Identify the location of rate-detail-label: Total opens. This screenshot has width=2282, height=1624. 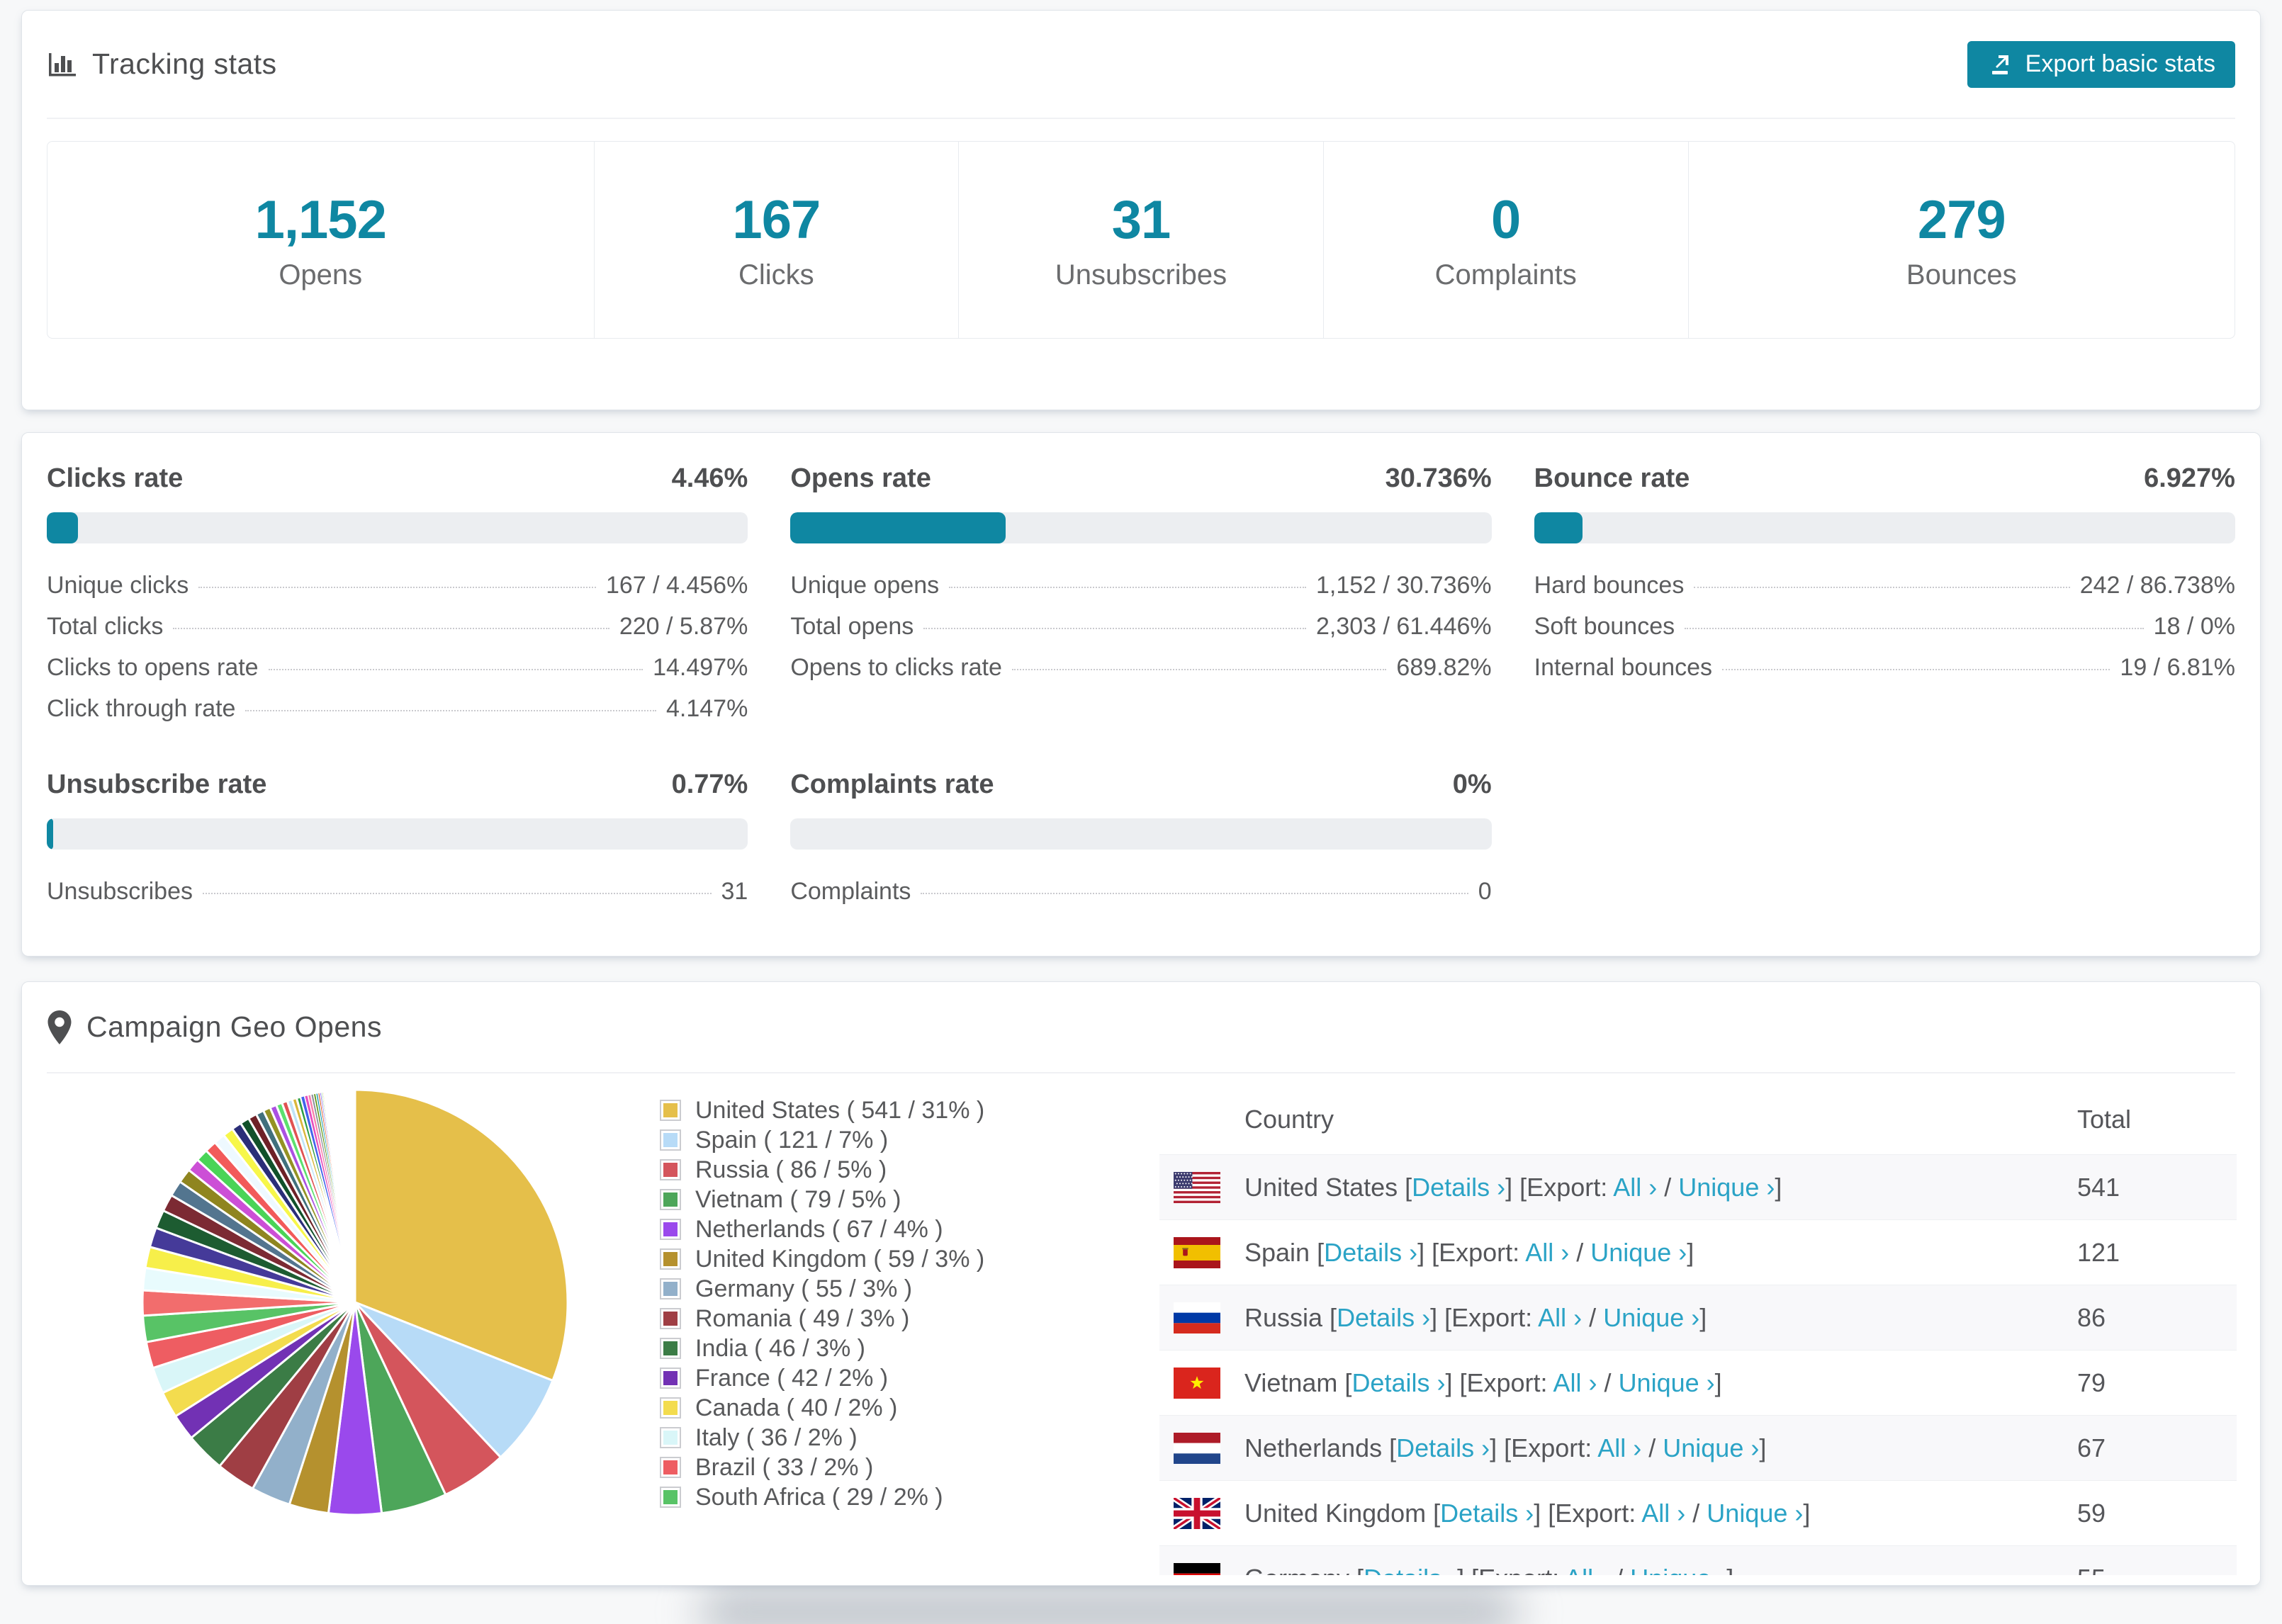
(852, 627).